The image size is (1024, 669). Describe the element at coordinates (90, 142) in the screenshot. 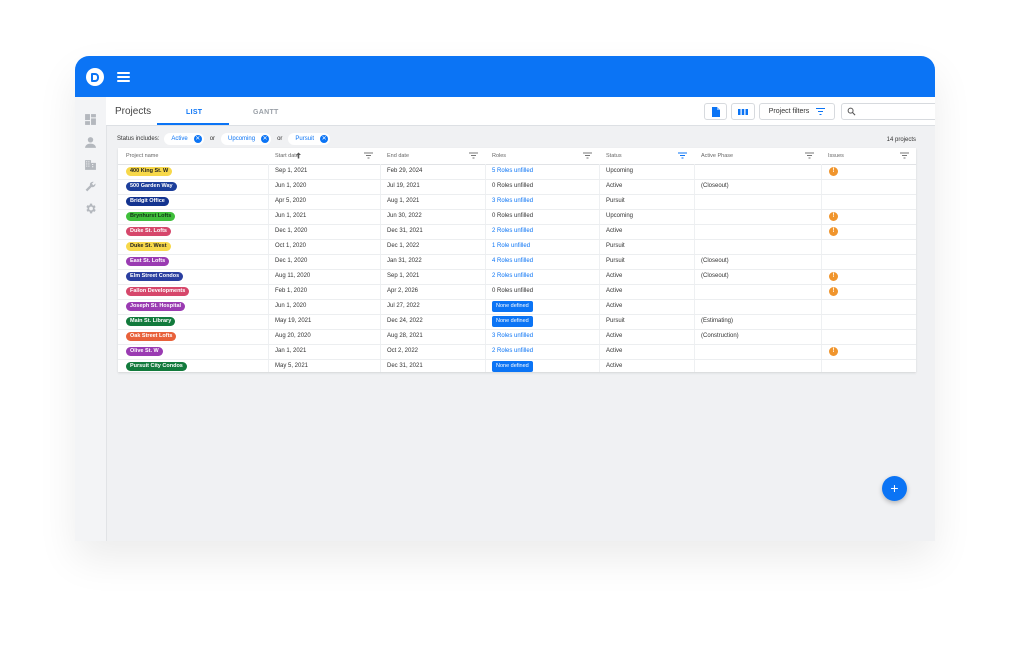

I see `people-icon` at that location.